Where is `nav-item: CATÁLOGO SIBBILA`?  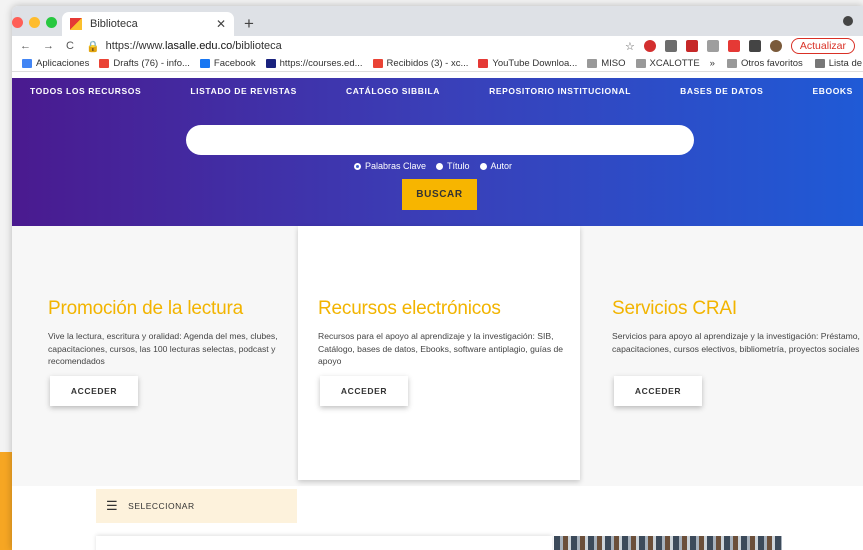
nav-item: CATÁLOGO SIBBILA is located at coordinates (393, 91).